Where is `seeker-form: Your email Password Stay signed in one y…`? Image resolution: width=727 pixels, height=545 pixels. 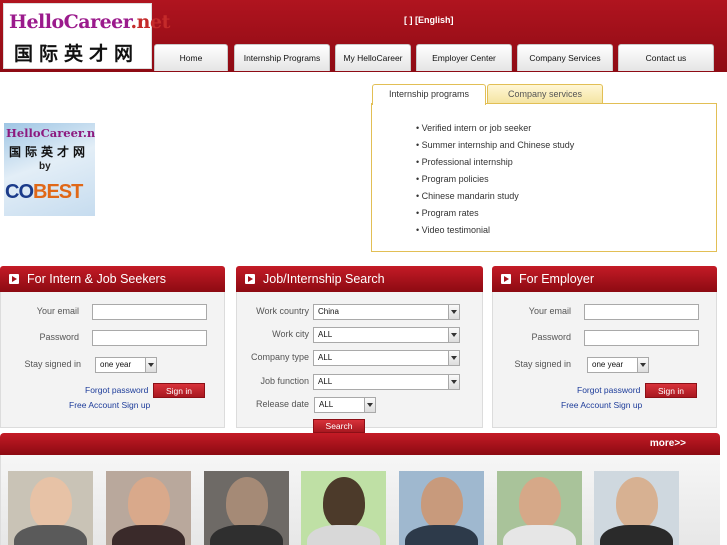
seeker-form: Your email Password Stay signed in one y… is located at coordinates (112, 360).